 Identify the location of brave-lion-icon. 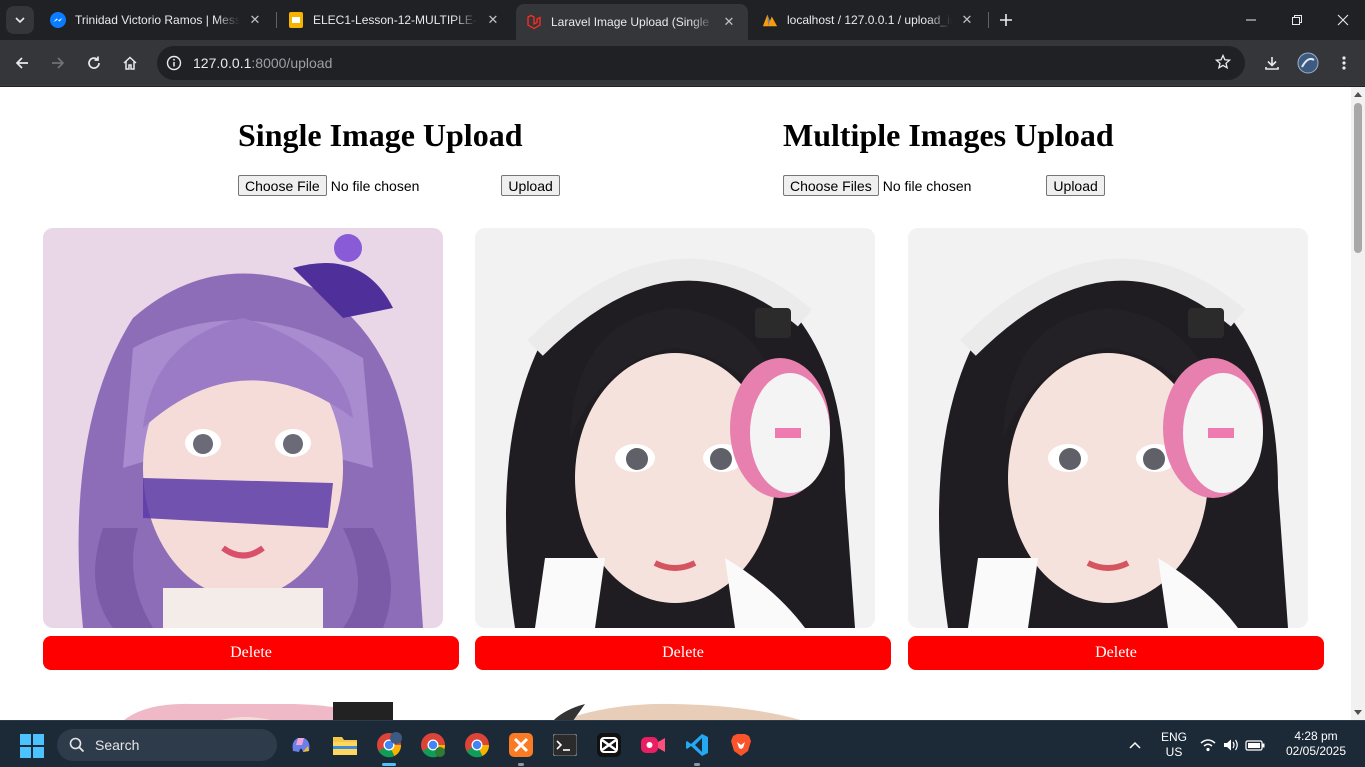
(741, 745).